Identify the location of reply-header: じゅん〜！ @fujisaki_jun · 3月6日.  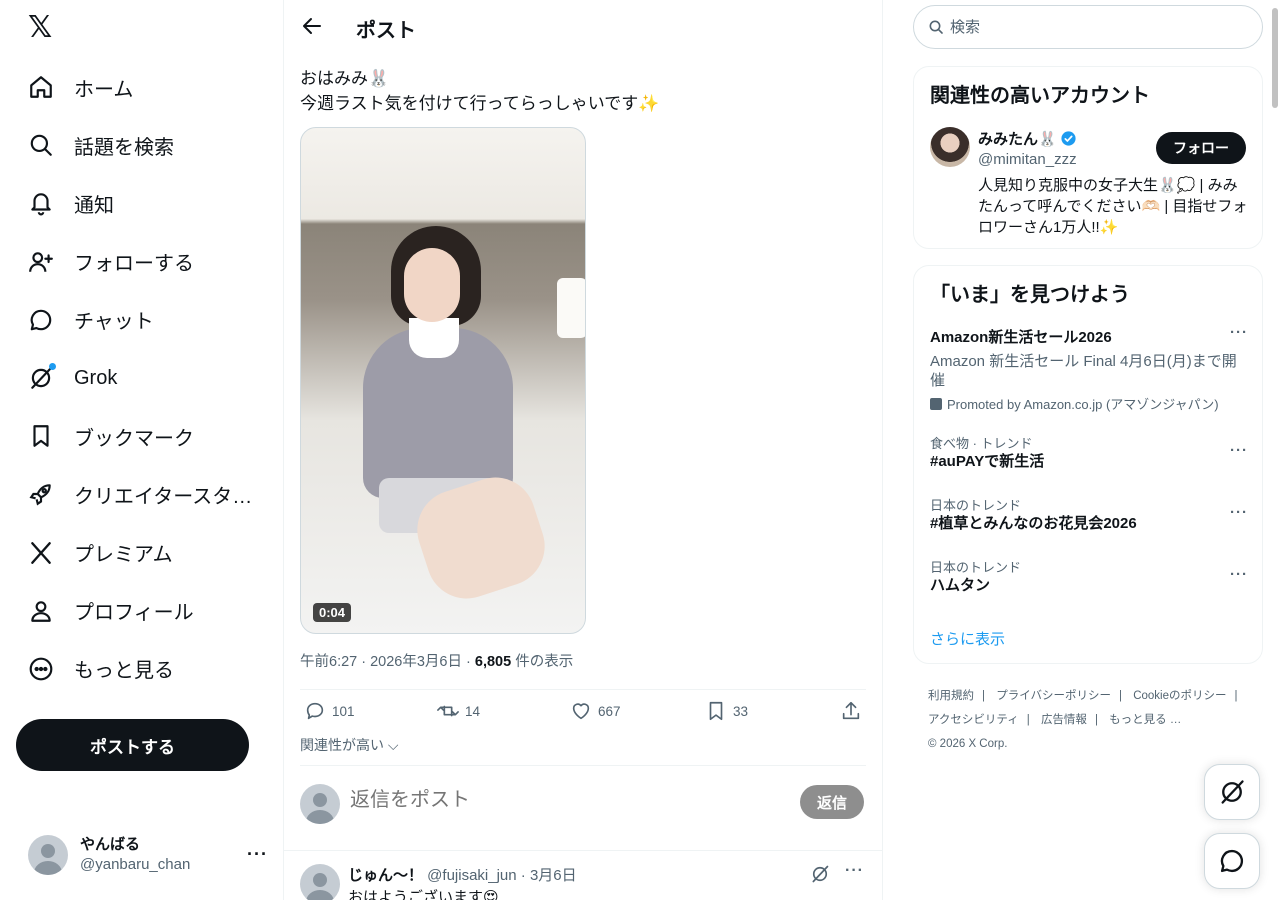
(462, 874).